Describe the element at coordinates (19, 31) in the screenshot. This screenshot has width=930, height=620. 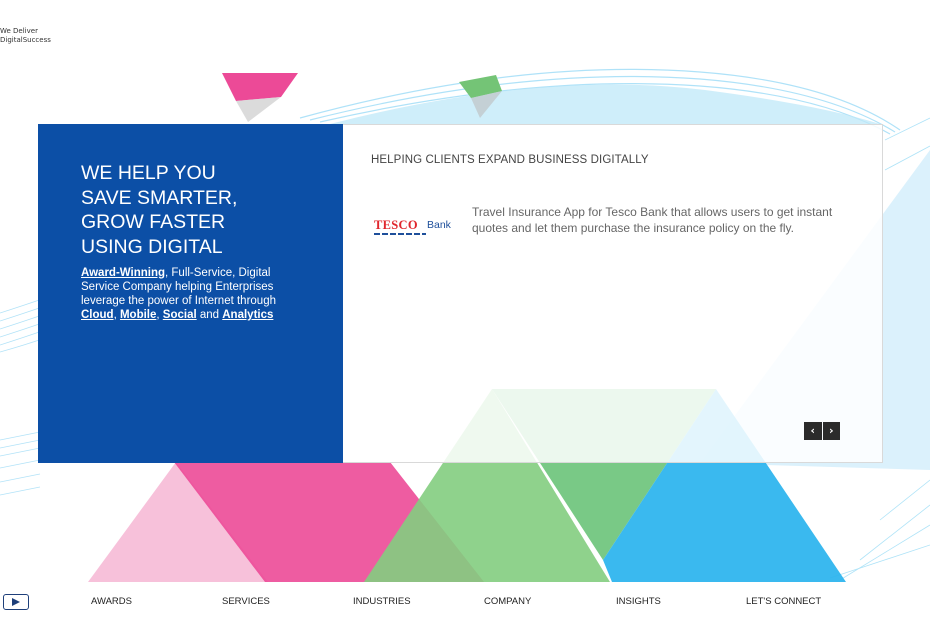
I see `tagline-line-1: We Deliver` at that location.